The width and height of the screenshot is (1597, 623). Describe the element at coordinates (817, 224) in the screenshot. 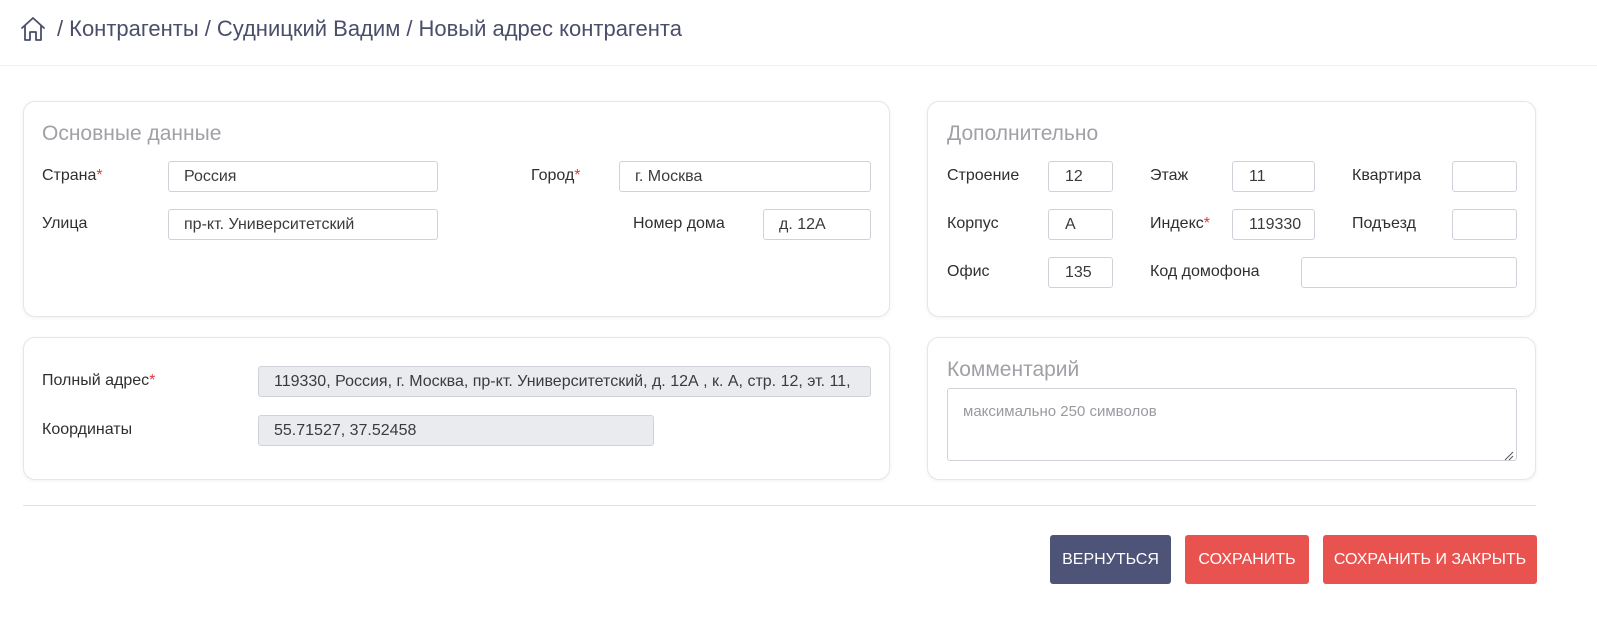

I see `house-number-field: д. 12А` at that location.